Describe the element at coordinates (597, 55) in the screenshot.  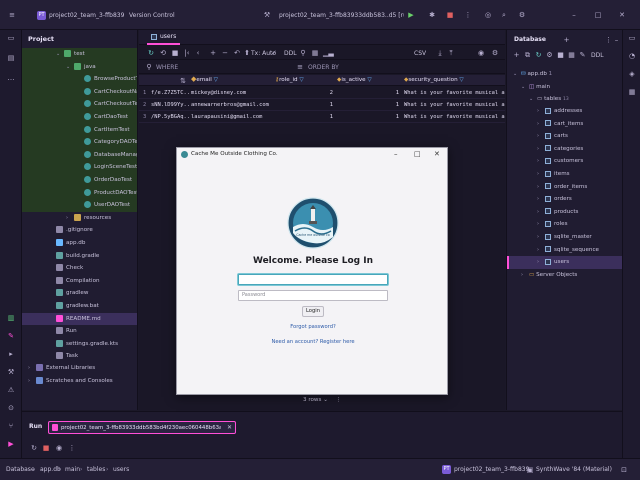
I see `db-ddl-button: DDL` at that location.